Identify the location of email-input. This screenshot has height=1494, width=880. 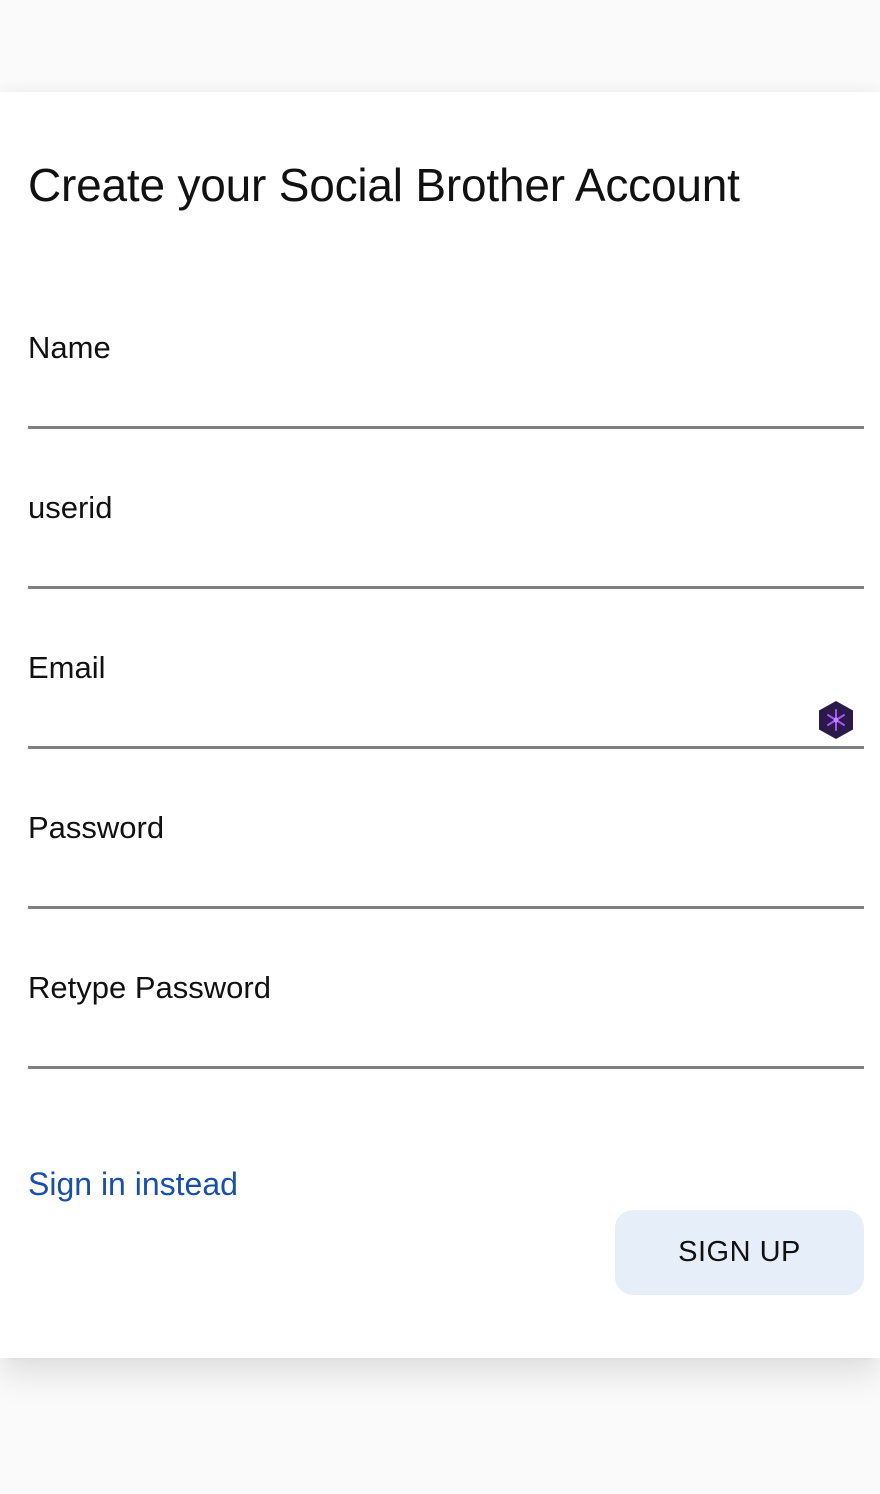
(446, 722).